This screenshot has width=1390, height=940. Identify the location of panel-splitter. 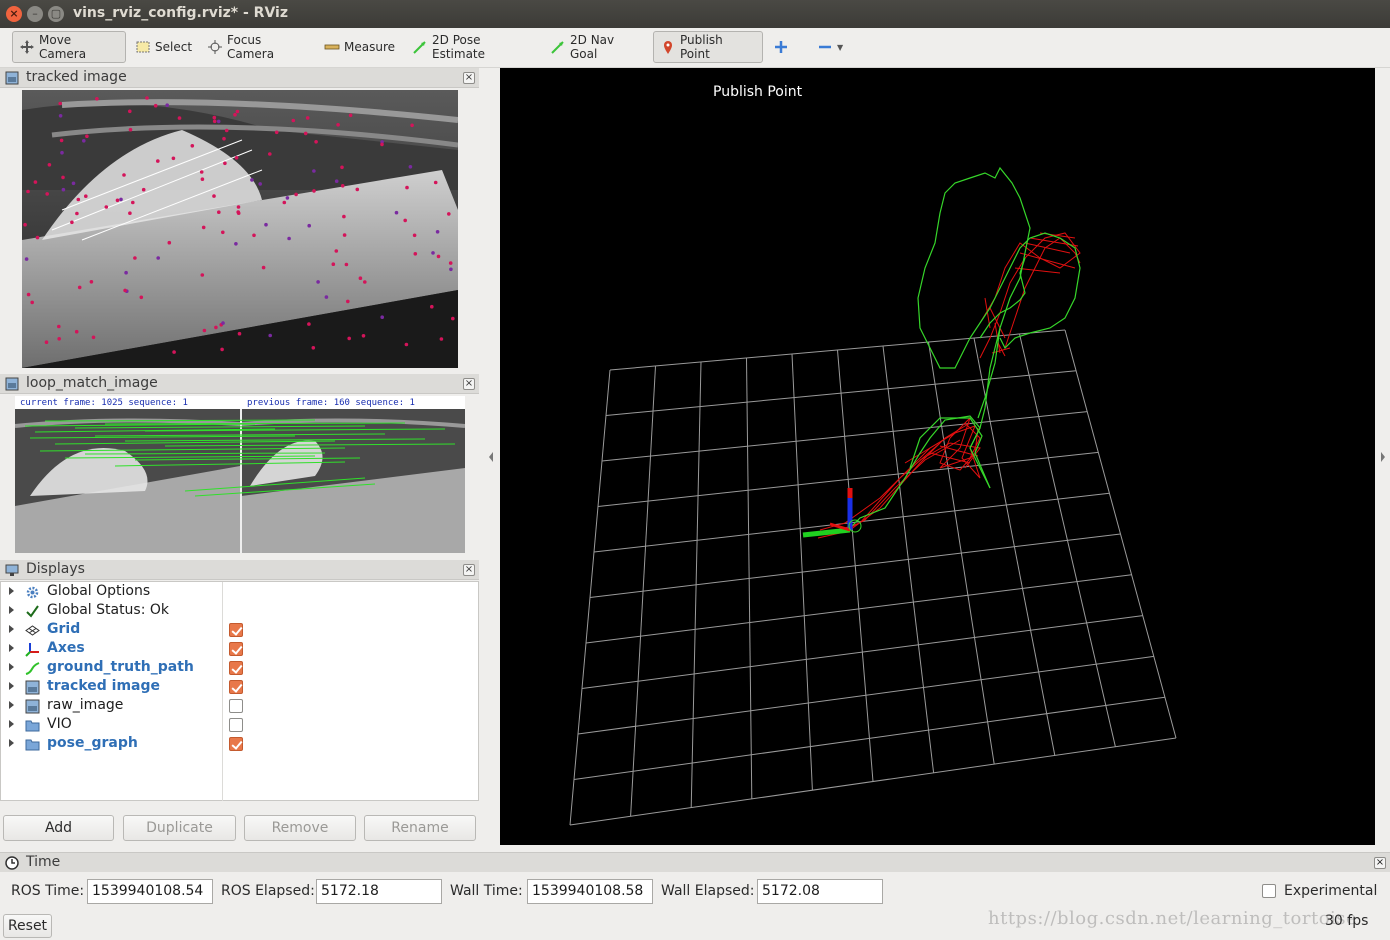
(490, 459).